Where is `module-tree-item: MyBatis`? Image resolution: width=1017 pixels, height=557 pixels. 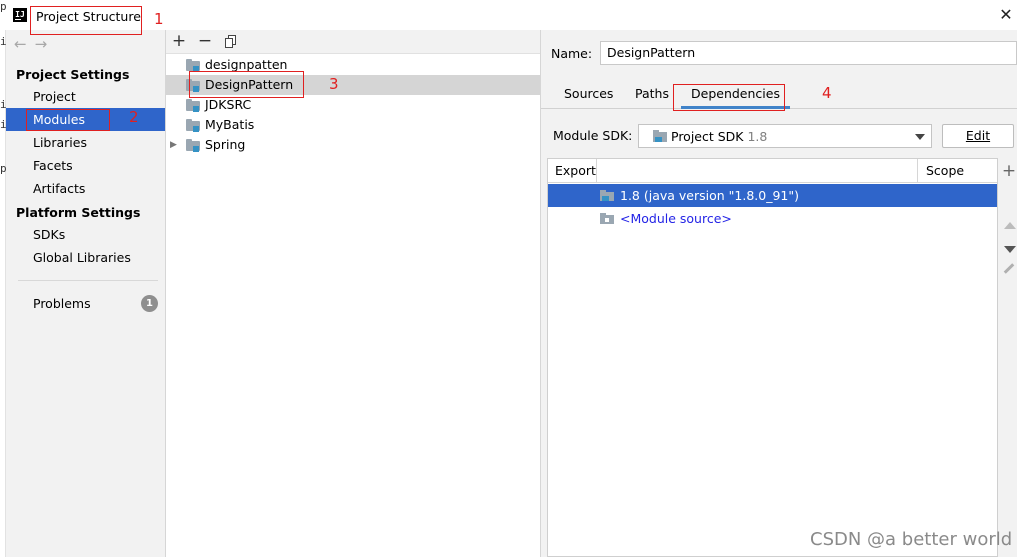
module-tree-item: MyBatis is located at coordinates (353, 125).